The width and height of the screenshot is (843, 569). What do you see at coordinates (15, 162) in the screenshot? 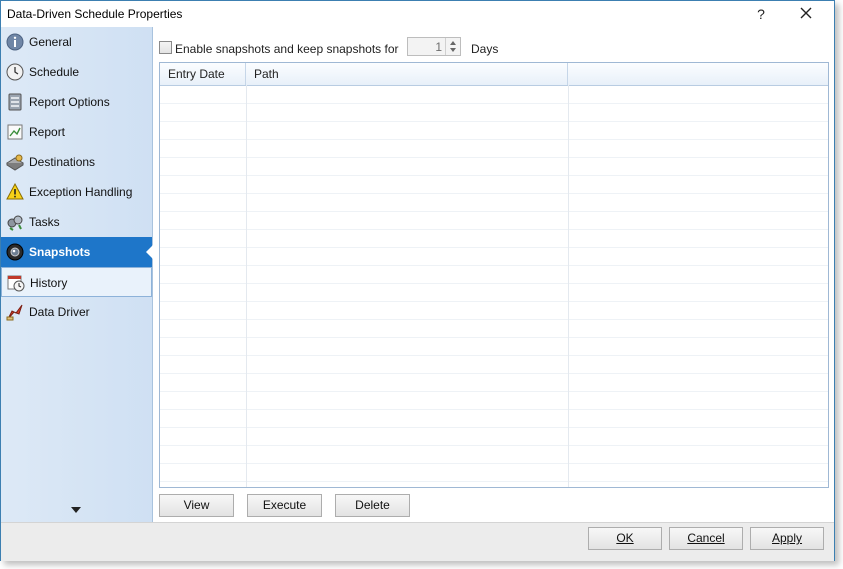
I see `destinations-icon` at bounding box center [15, 162].